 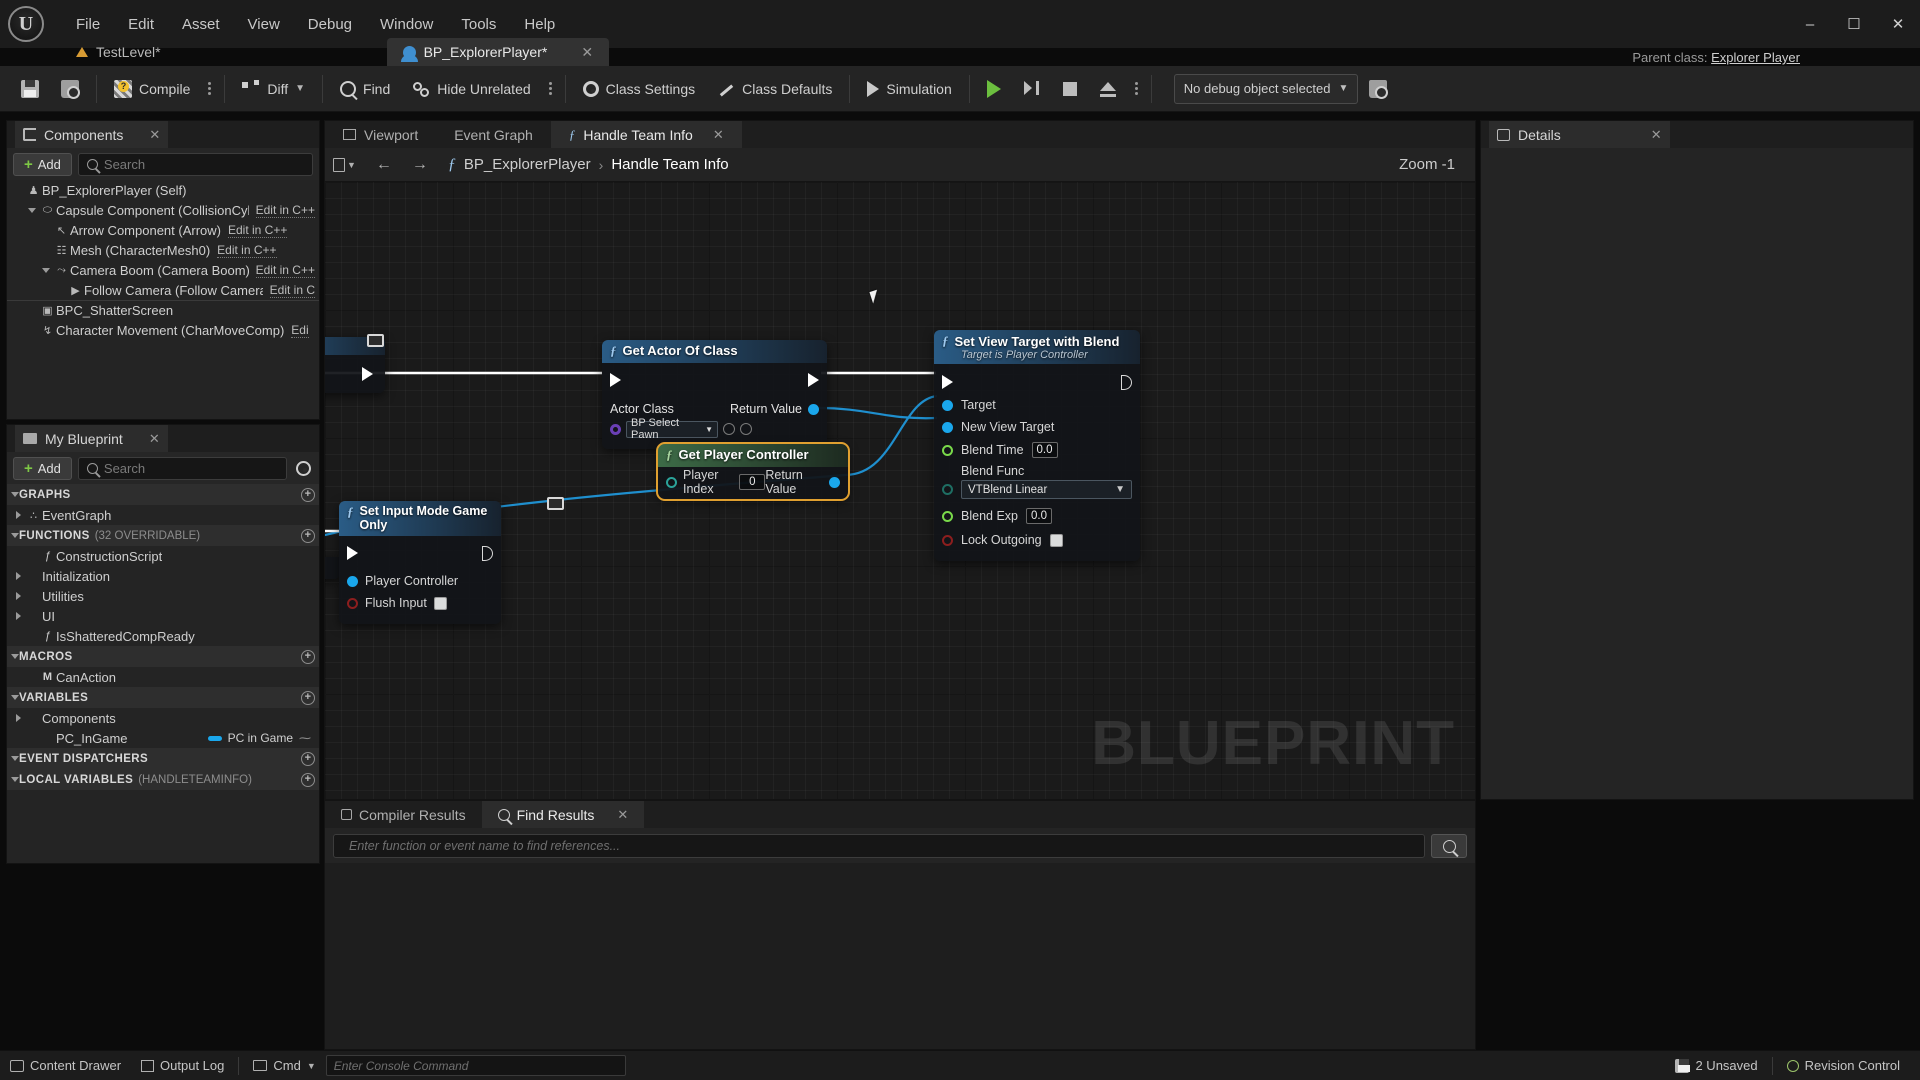 I want to click on debug-browse-button, so click(x=1378, y=89).